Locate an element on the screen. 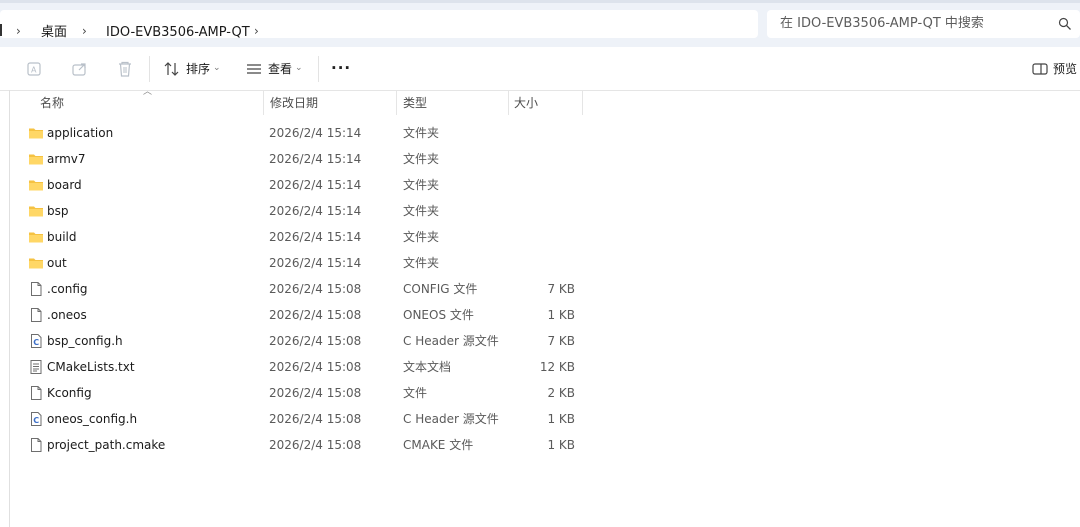 The image size is (1080, 527). list-item: .oneos 2026/2/4 15:08 ONEOS 文件 1 KB is located at coordinates (305, 315).